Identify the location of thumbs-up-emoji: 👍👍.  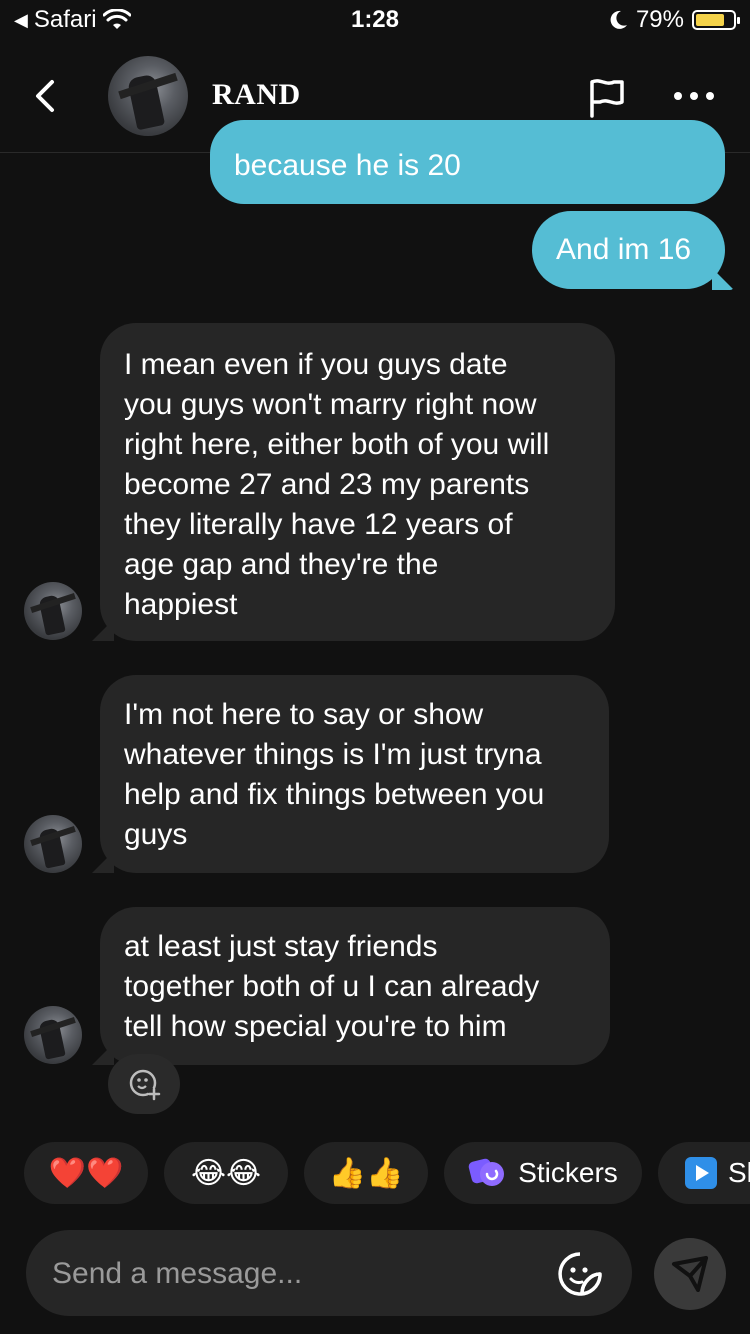
(366, 1173).